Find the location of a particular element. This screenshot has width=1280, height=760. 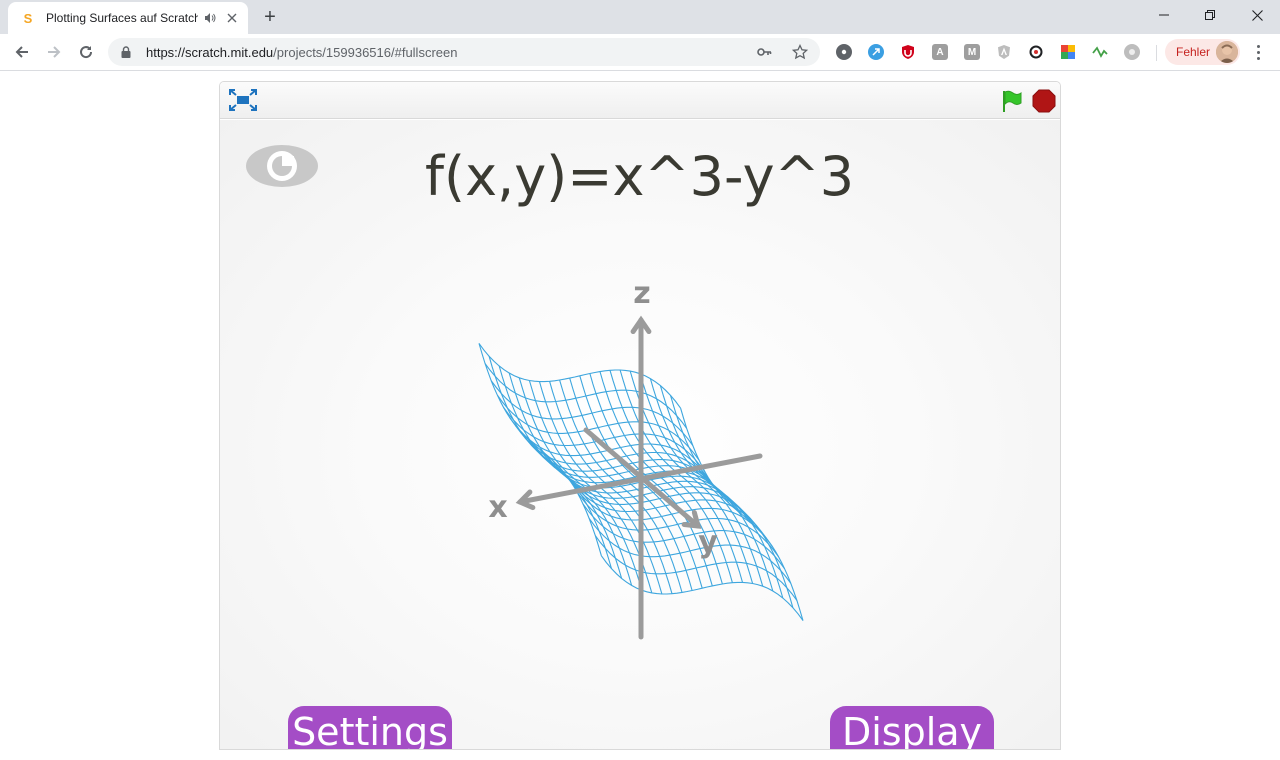

restore-icon is located at coordinates (1210, 15).